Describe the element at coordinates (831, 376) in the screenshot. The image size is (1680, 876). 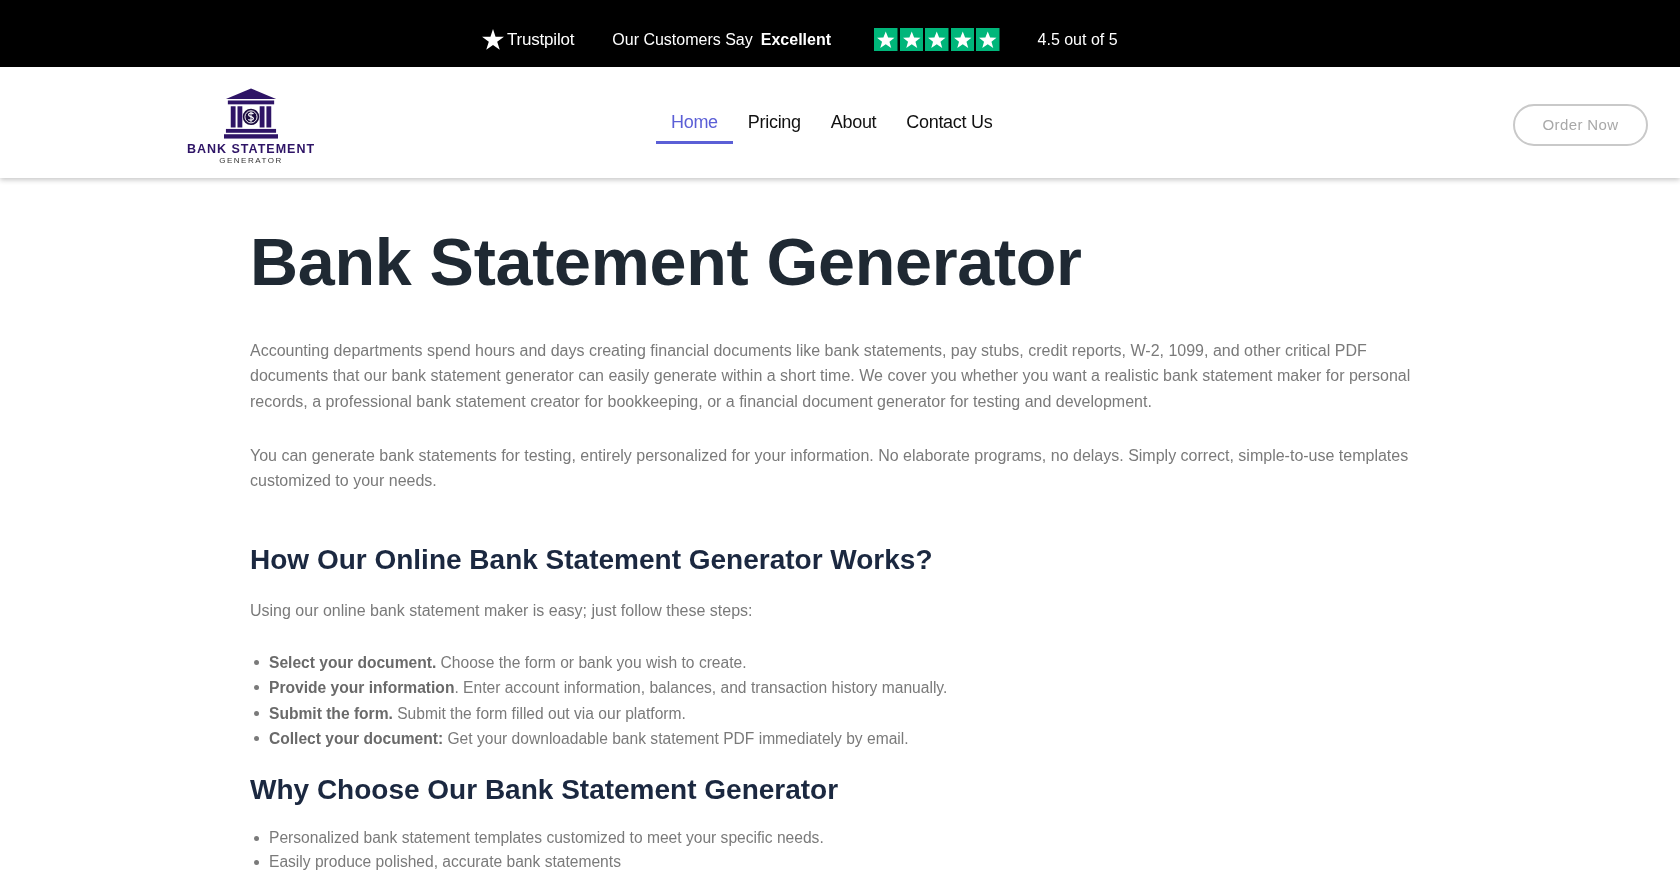
I see `body-paragraph: Accounting departments spend hours and days creating financial documents like bank statements, pay stubs, credit reports, W-2, 1099, and other critical PDF documents that our bank statement generator can easily generate within a short time. We cover you whether you want a realistic bank statement maker for personal records, a professional bank statement creator for bookkeeping, or a financial document generator for testing and development.` at that location.